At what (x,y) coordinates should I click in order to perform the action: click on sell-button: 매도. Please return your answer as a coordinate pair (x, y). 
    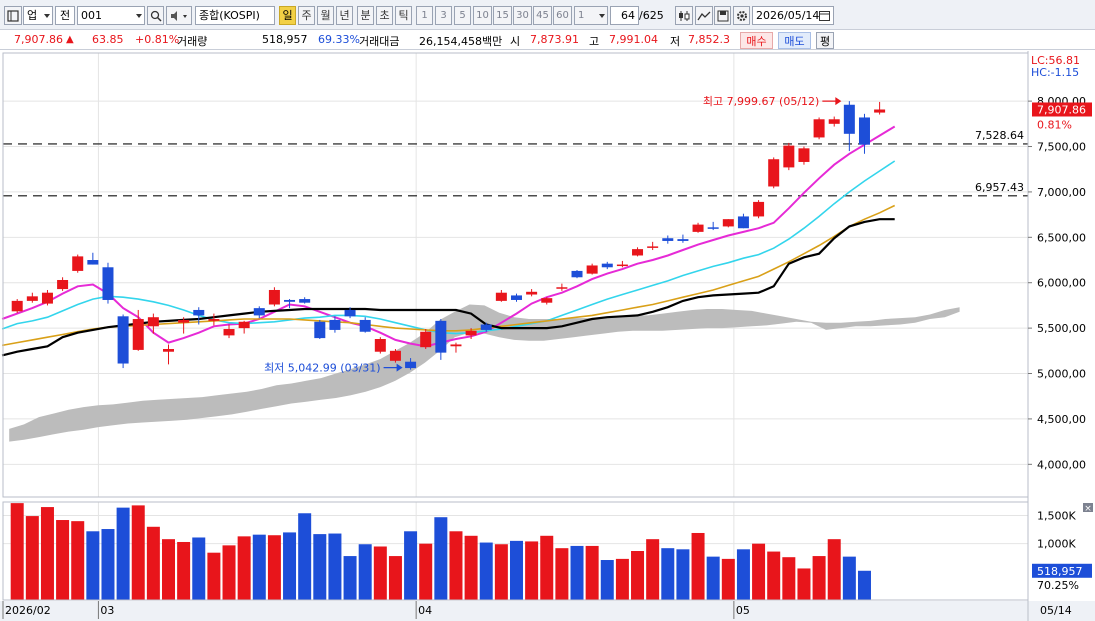
    Looking at the image, I should click on (794, 40).